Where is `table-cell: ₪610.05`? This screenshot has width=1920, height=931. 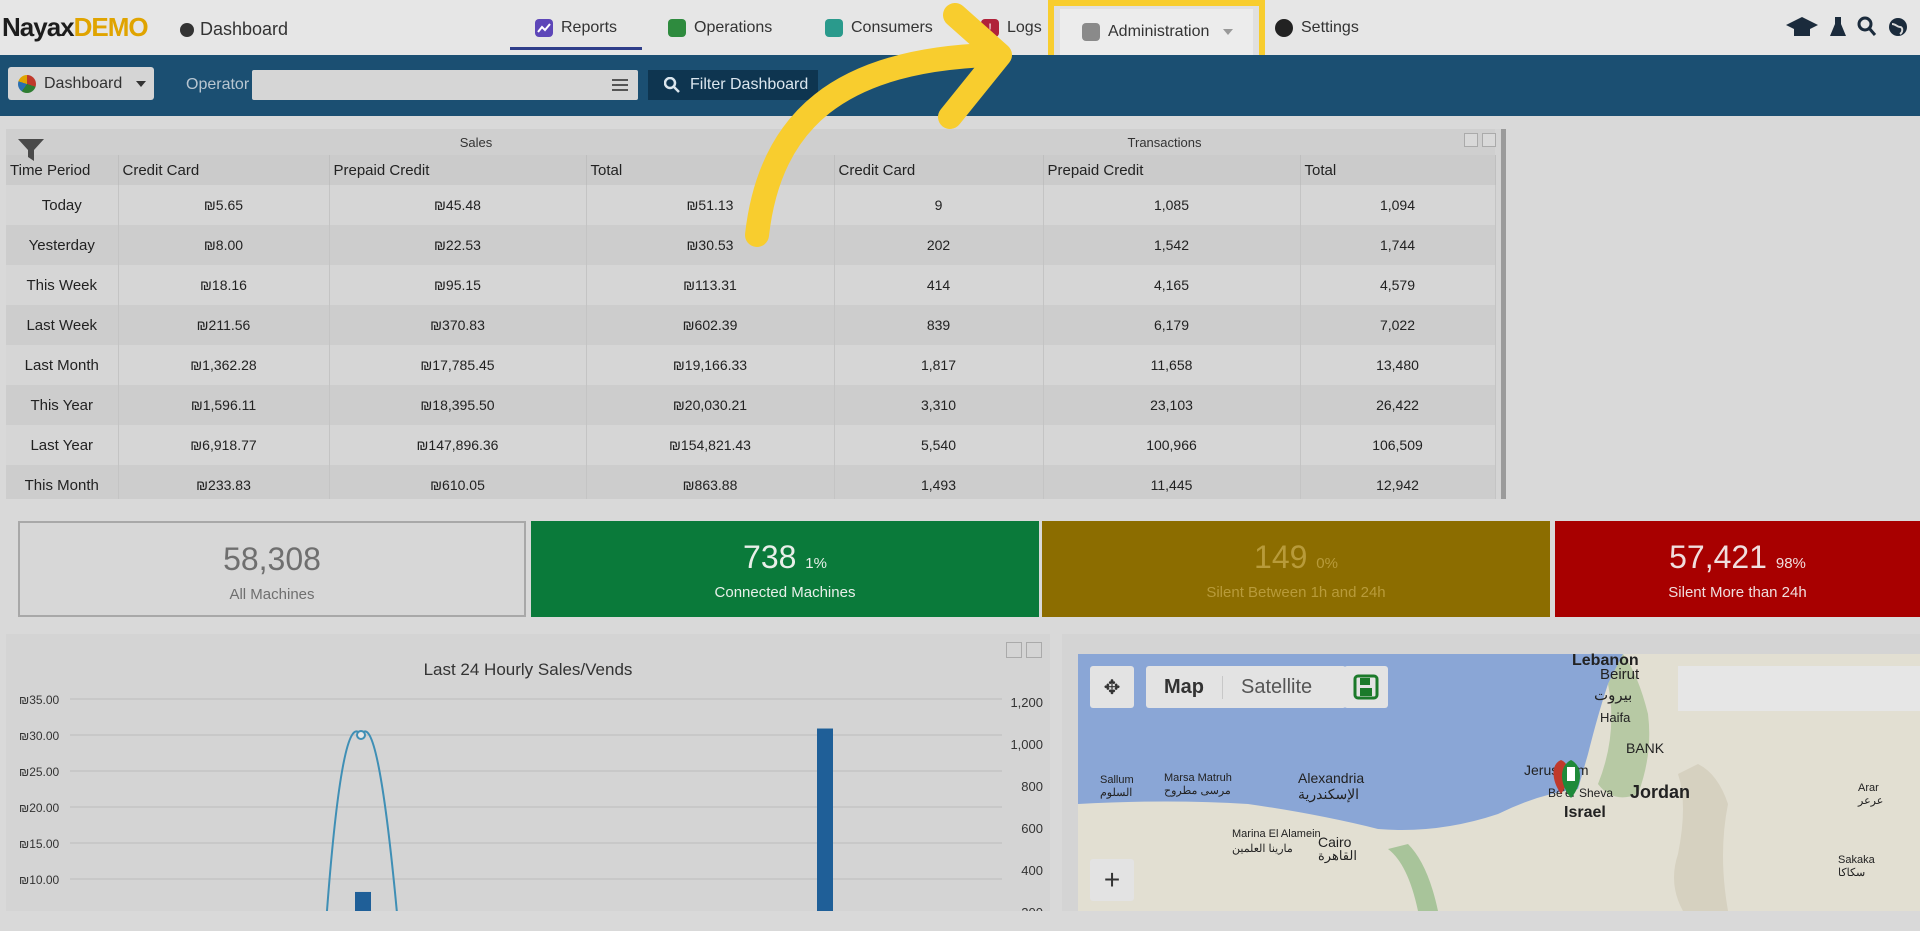
table-cell: ₪610.05 is located at coordinates (458, 482).